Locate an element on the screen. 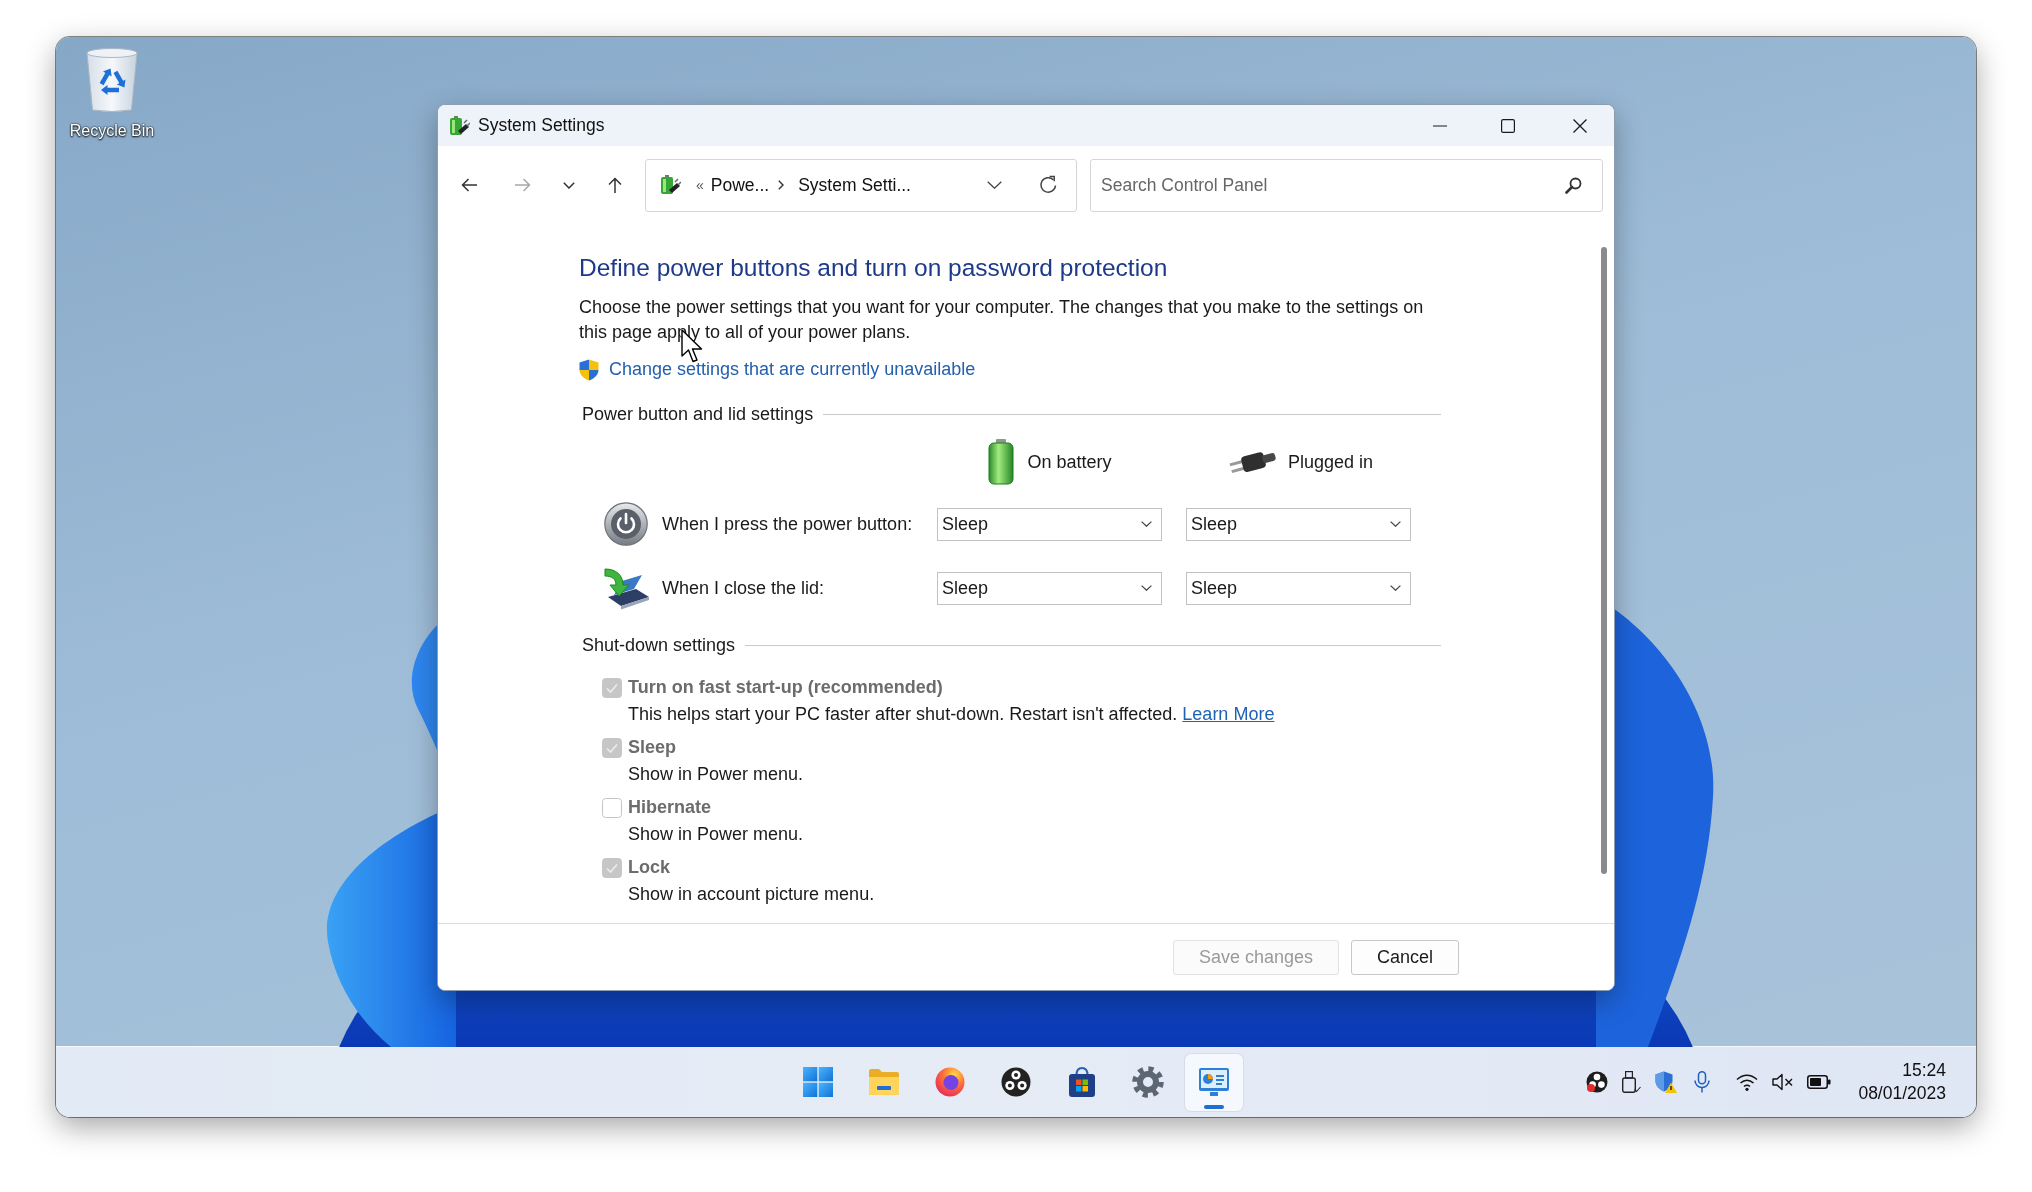  microphone-icon is located at coordinates (1702, 1082).